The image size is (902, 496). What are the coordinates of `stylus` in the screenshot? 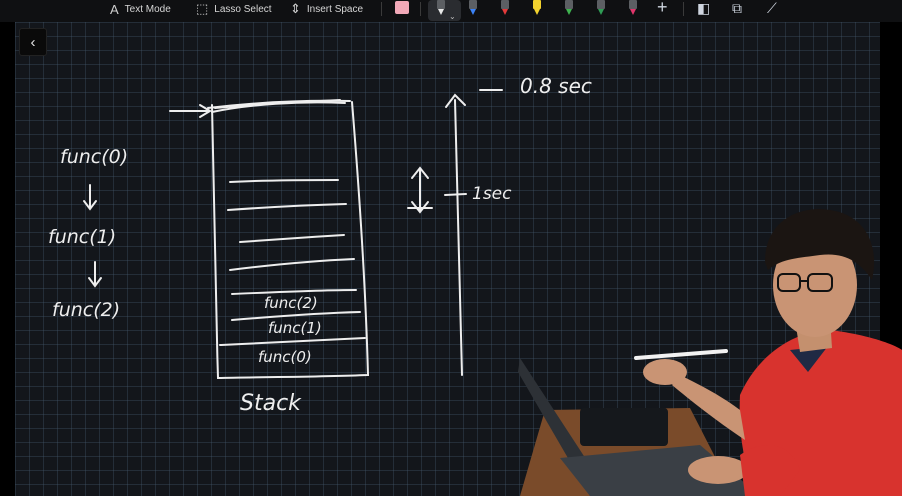 It's located at (681, 354).